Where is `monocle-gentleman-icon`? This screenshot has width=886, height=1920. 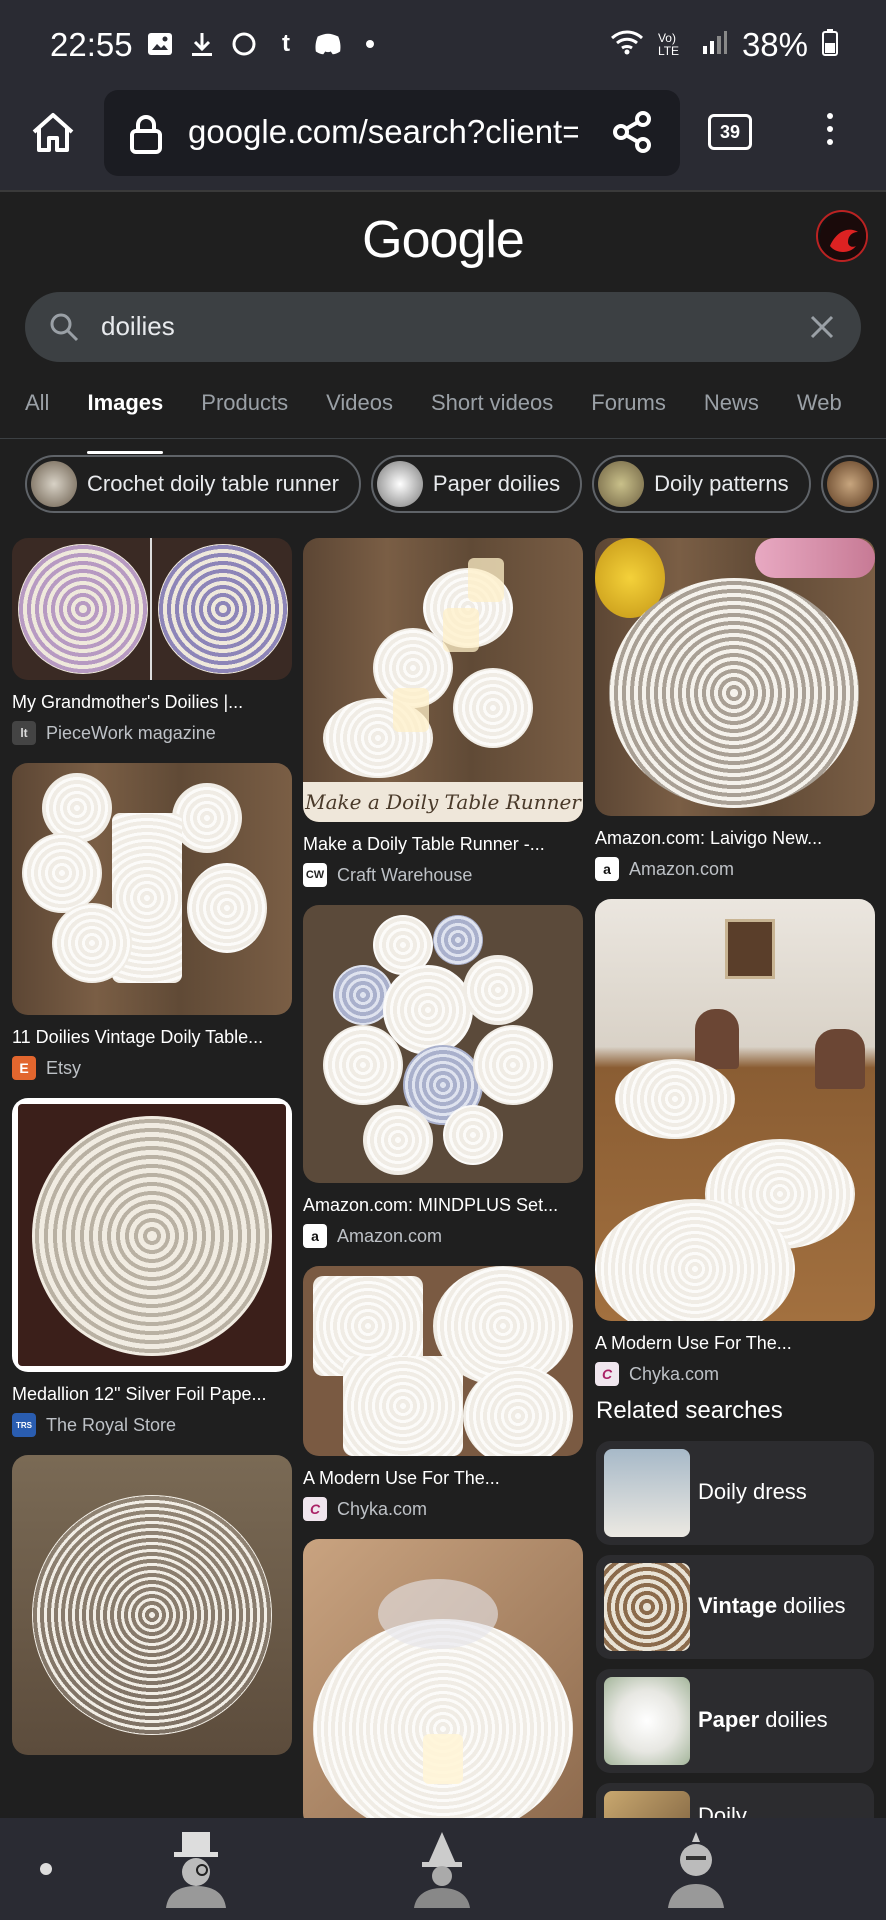 monocle-gentleman-icon is located at coordinates (196, 1869).